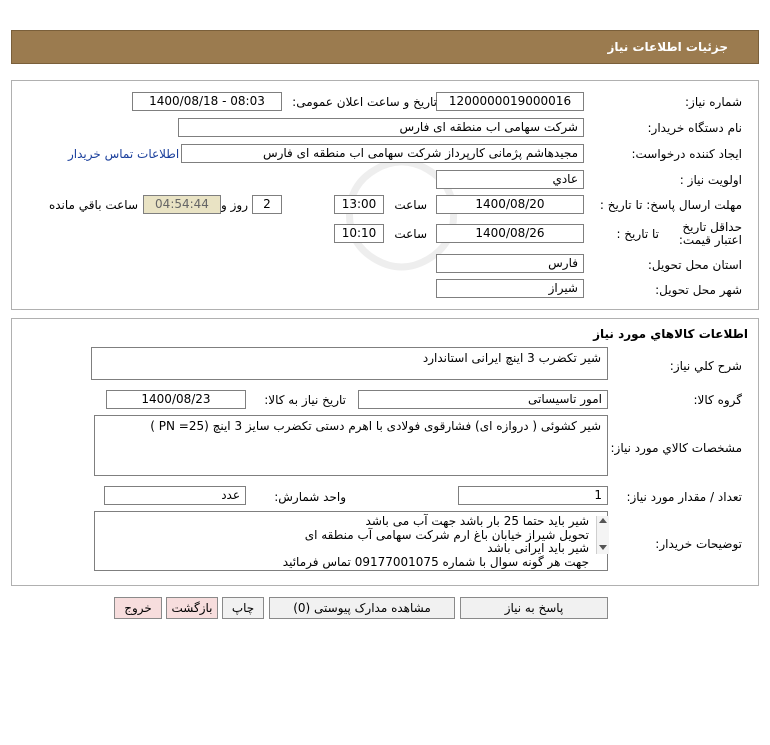 Image resolution: width=770 pixels, height=745 pixels. I want to click on summary-field: شیر تکضرب 3 اینچ ایرانی استاندارد, so click(349, 363).